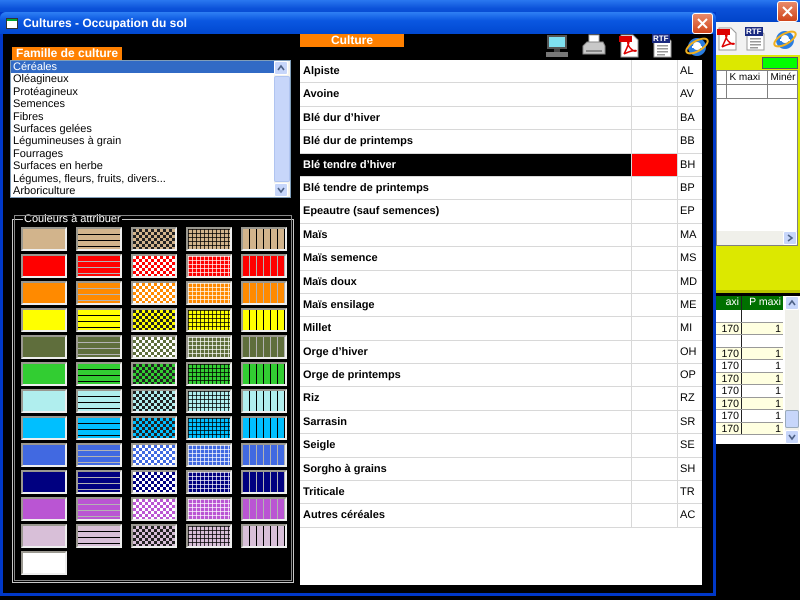  Describe the element at coordinates (501, 95) in the screenshot. I see `table-row: Avoine AV` at that location.